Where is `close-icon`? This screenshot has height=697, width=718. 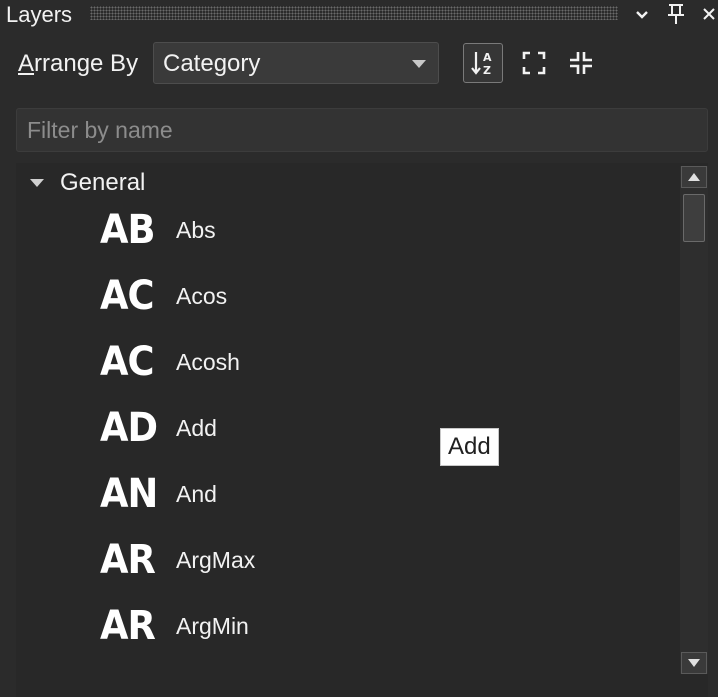 close-icon is located at coordinates (709, 14).